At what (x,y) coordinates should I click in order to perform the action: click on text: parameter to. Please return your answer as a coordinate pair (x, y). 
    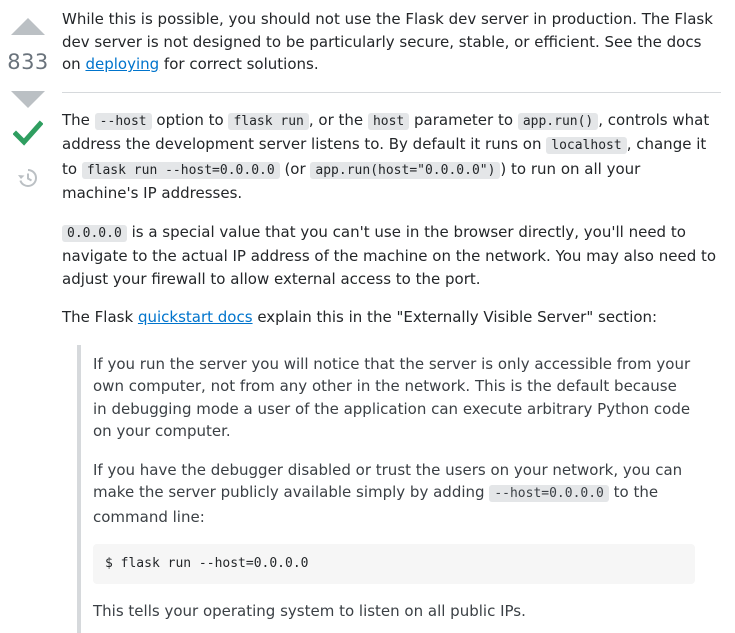
    Looking at the image, I should click on (463, 119).